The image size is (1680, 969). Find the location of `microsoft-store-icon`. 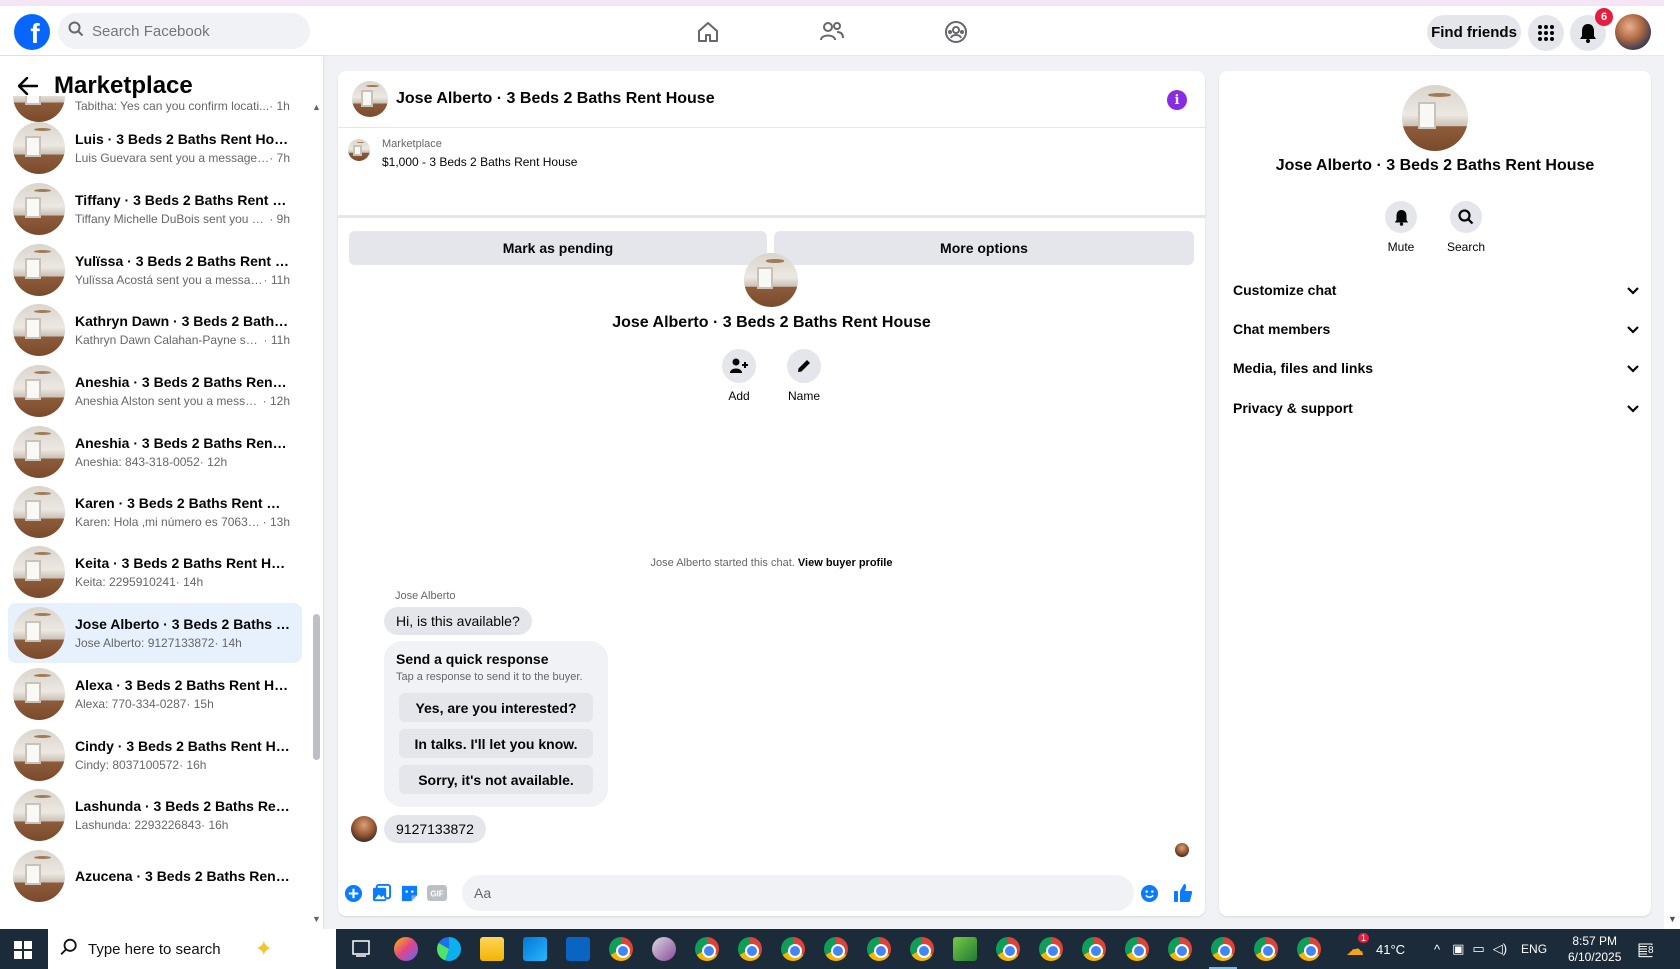

microsoft-store-icon is located at coordinates (535, 949).